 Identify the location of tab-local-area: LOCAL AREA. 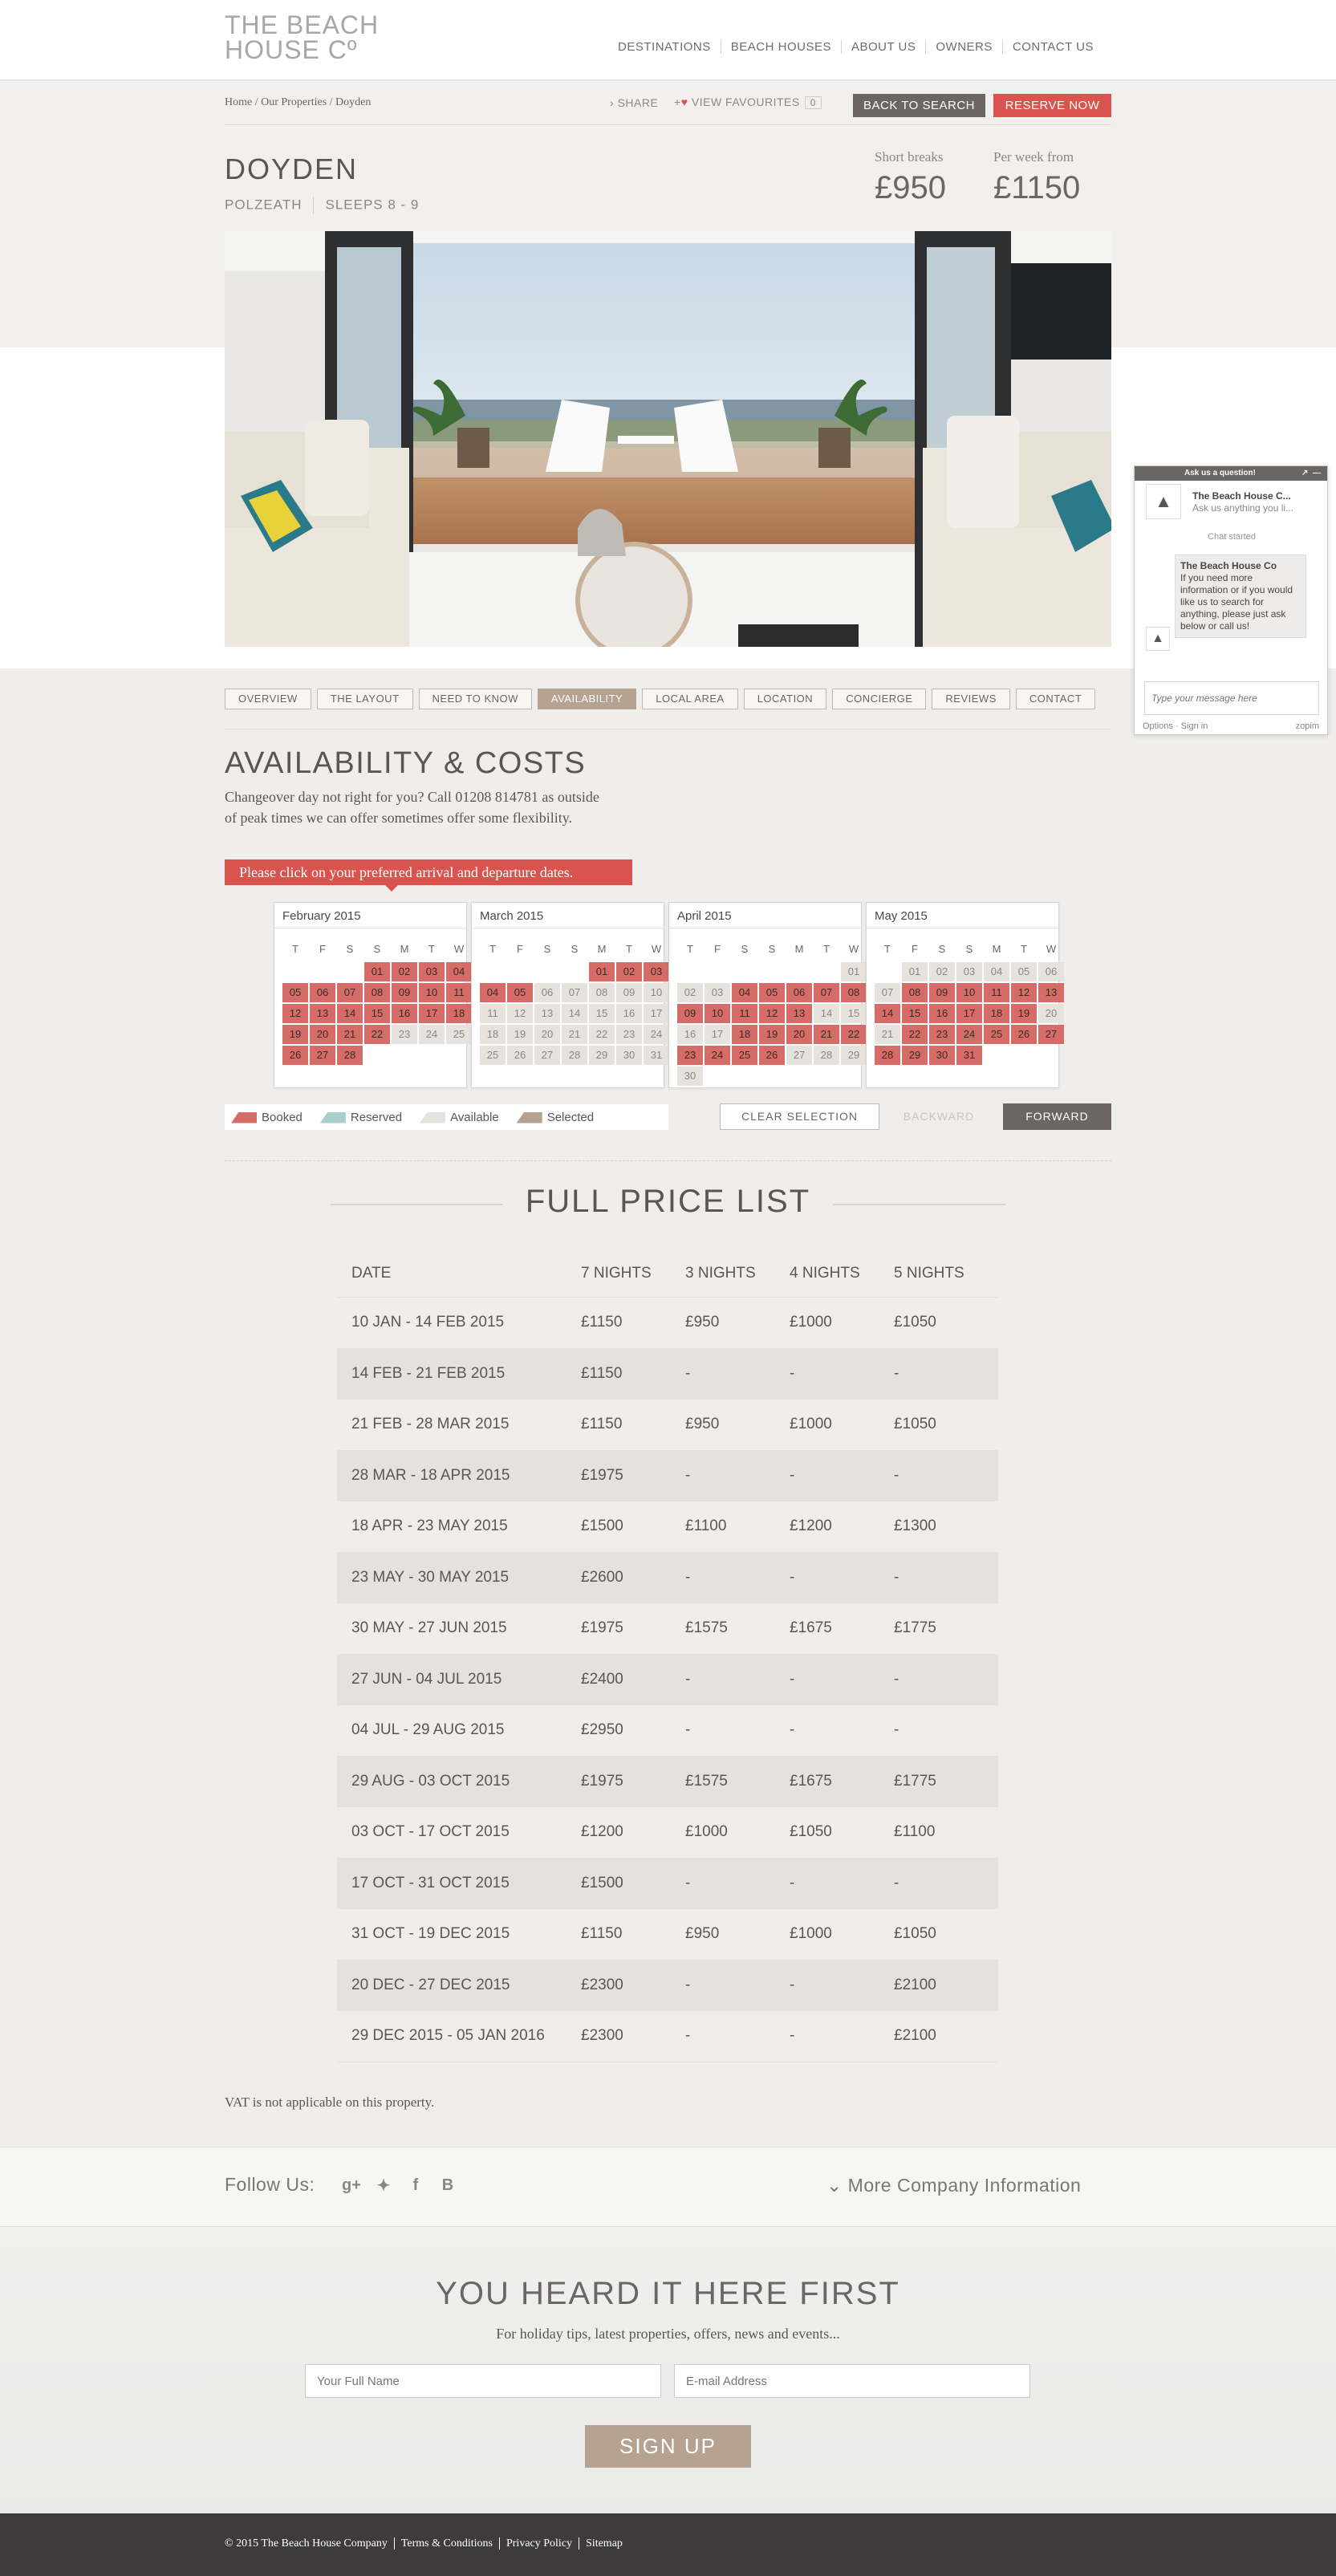
(690, 699).